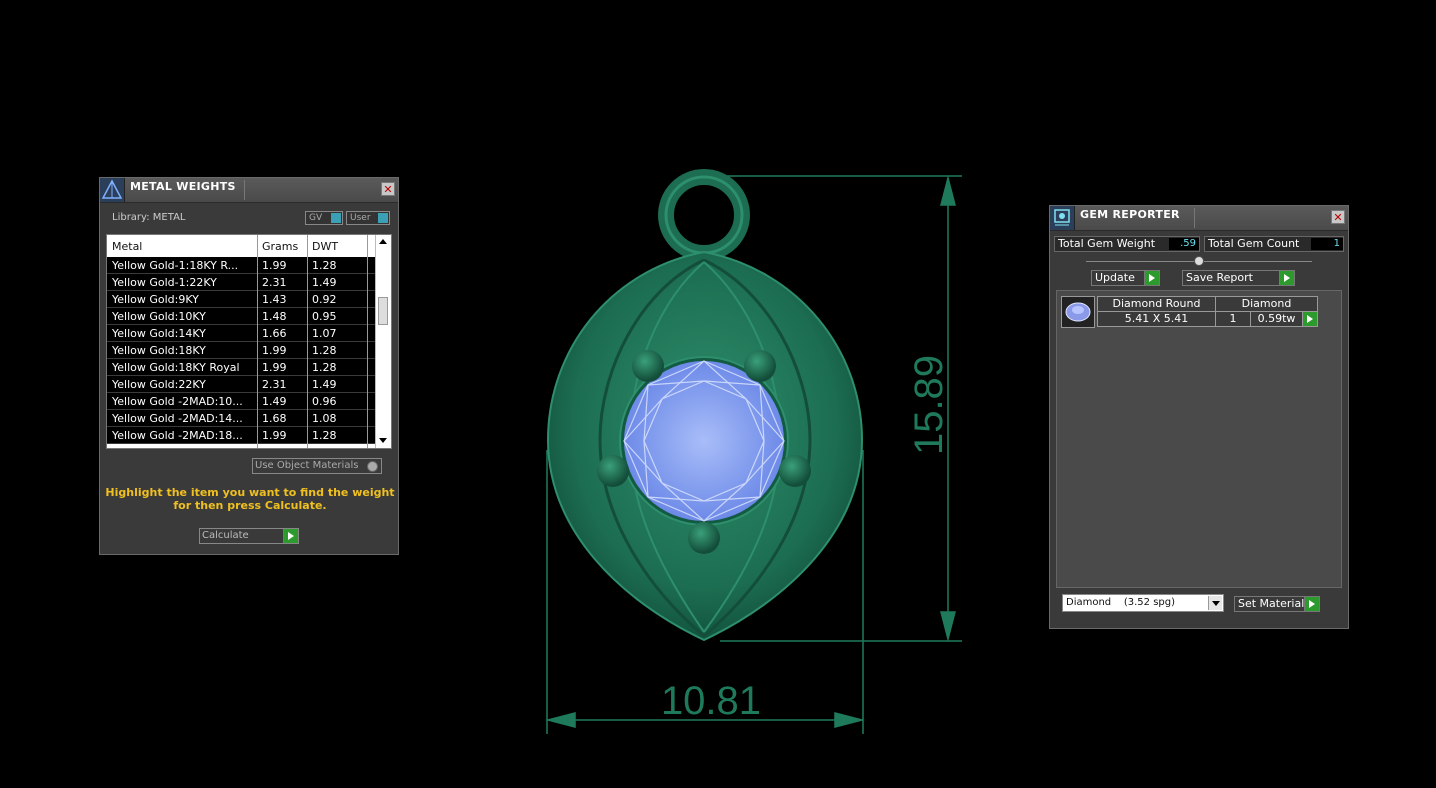 Image resolution: width=1436 pixels, height=788 pixels. Describe the element at coordinates (1327, 244) in the screenshot. I see `total-gem-count-value: 1` at that location.